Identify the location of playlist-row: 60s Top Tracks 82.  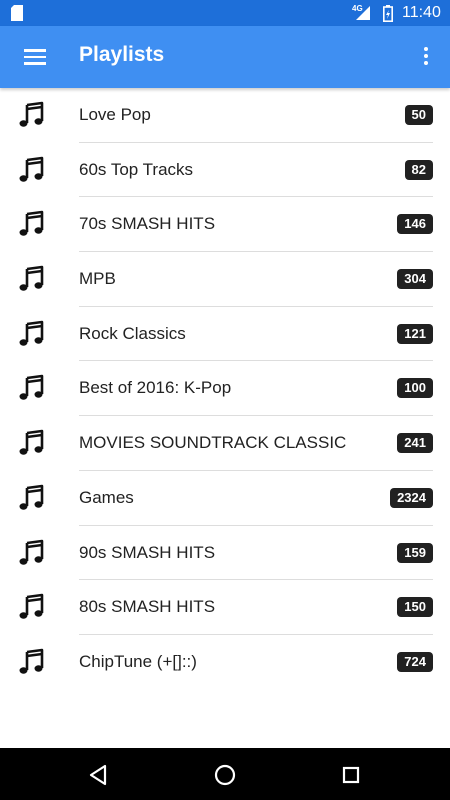
(225, 170).